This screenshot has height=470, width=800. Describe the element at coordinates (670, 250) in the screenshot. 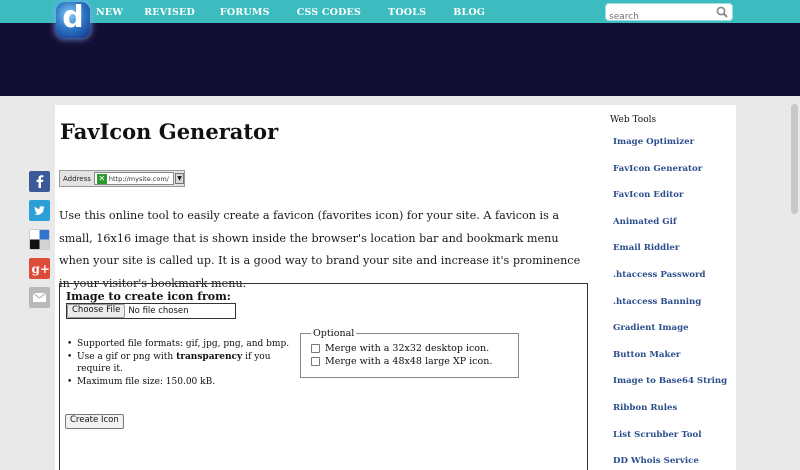

I see `sidebar-item-email-riddler: Email Riddler` at that location.